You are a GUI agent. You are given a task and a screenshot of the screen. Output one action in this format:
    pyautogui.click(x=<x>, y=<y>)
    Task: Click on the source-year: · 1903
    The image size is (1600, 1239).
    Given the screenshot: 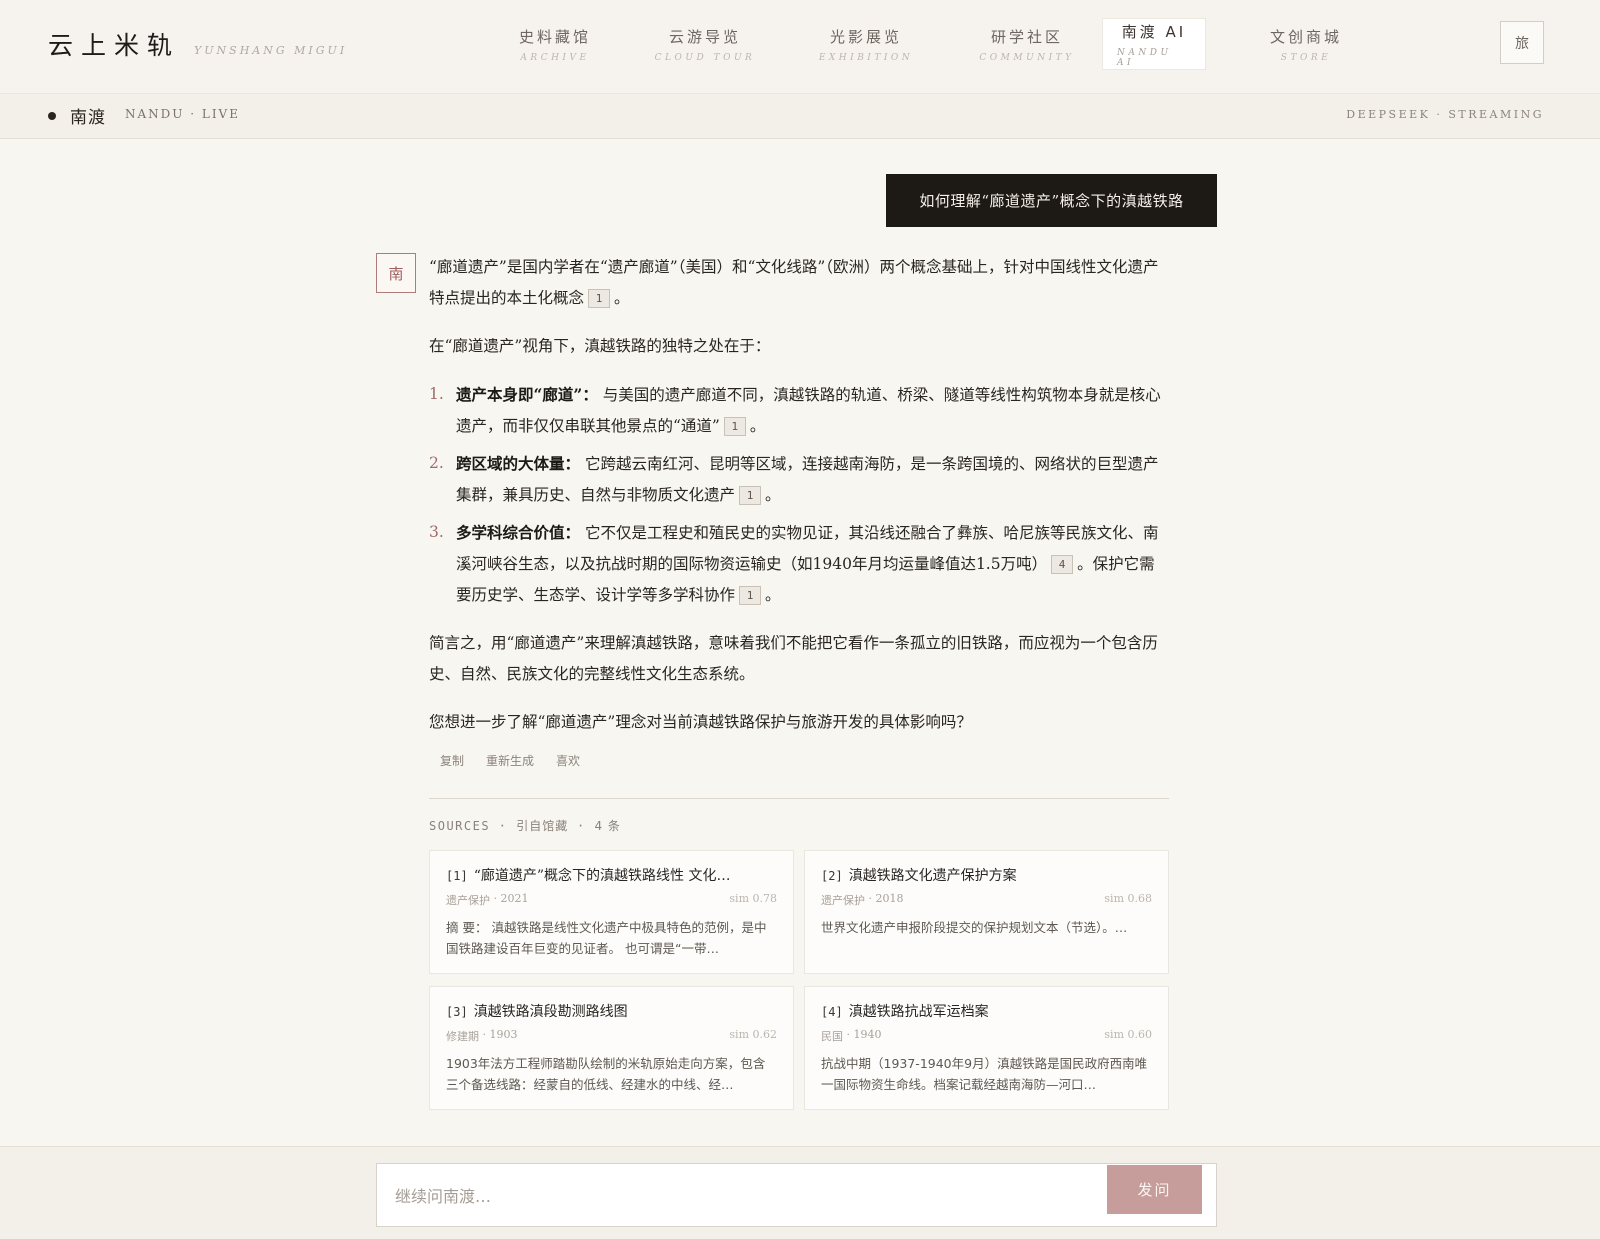 What is the action you would take?
    pyautogui.click(x=500, y=1034)
    